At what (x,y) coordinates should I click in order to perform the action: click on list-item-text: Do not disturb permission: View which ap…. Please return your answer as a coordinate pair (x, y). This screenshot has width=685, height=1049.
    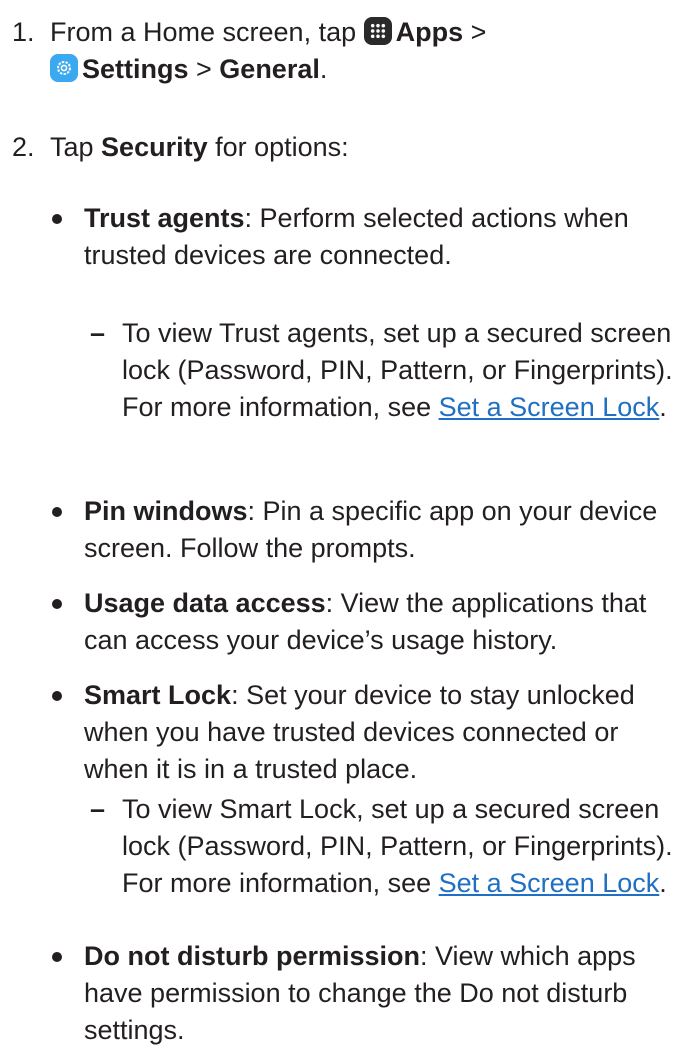
    Looking at the image, I should click on (384, 993).